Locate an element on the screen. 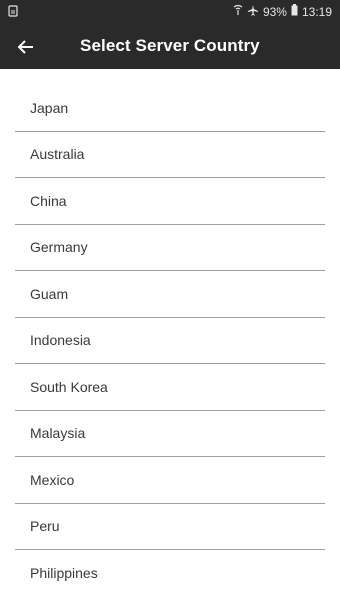 Image resolution: width=340 pixels, height=606 pixels. page-title: Select Server Country is located at coordinates (170, 45).